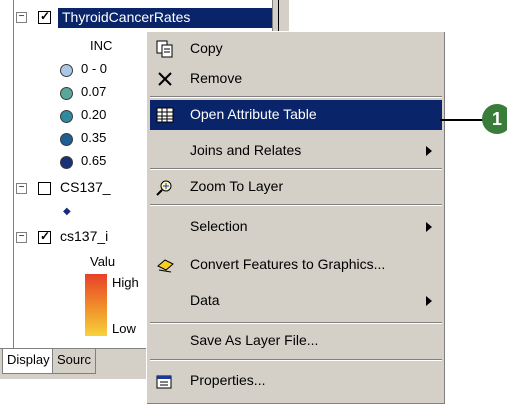 This screenshot has width=507, height=404. I want to click on callout-leader-line, so click(464, 120).